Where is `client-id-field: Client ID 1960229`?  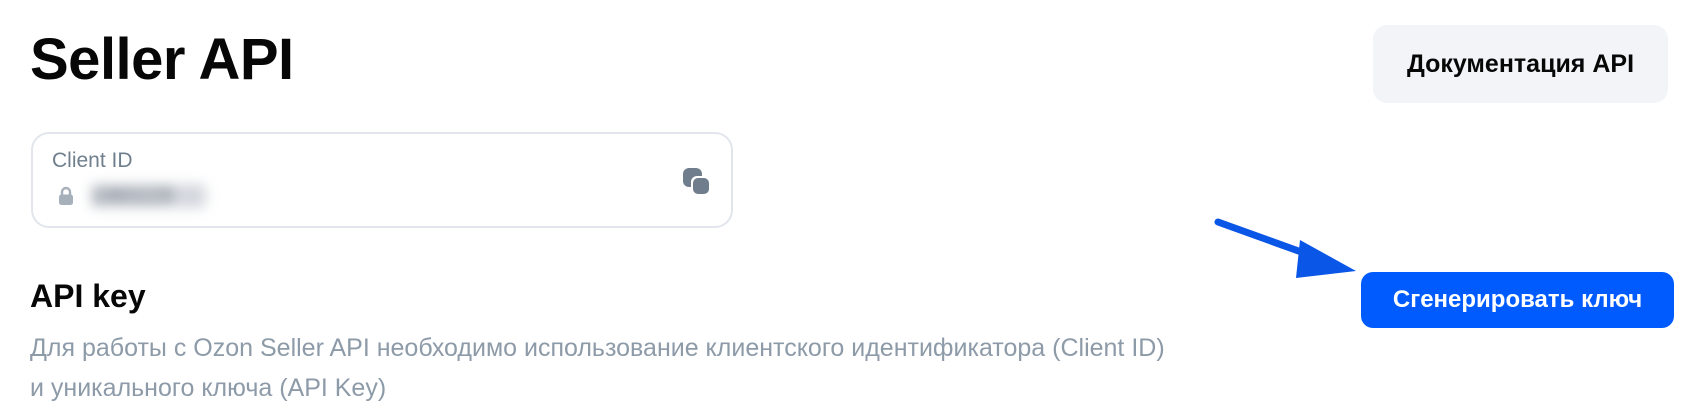 client-id-field: Client ID 1960229 is located at coordinates (382, 180).